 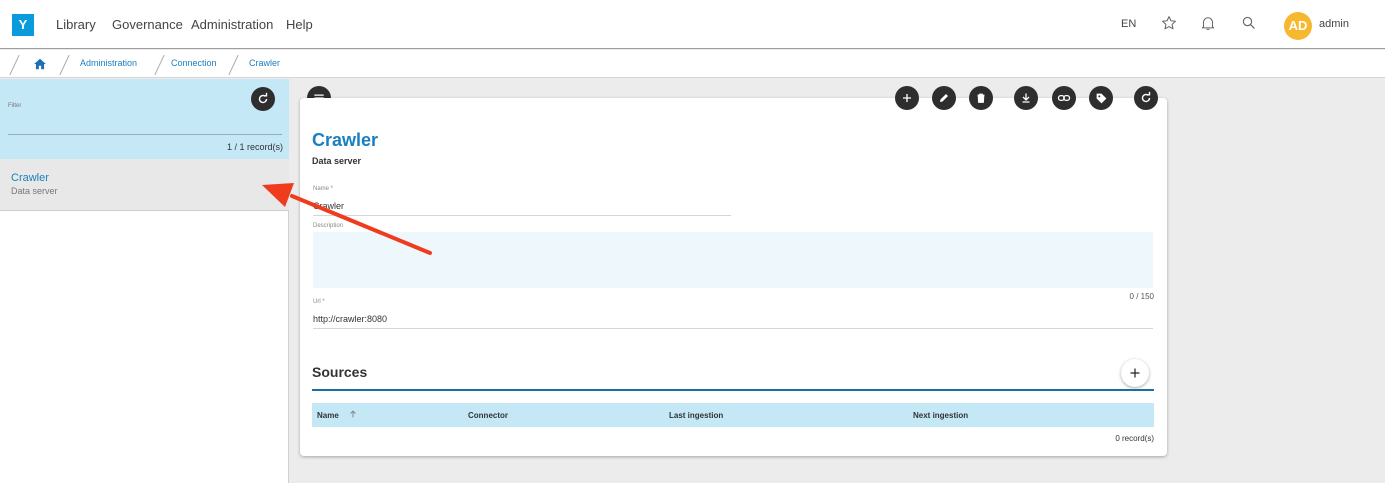 I want to click on sort-arrow-up-icon, so click(x=353, y=414).